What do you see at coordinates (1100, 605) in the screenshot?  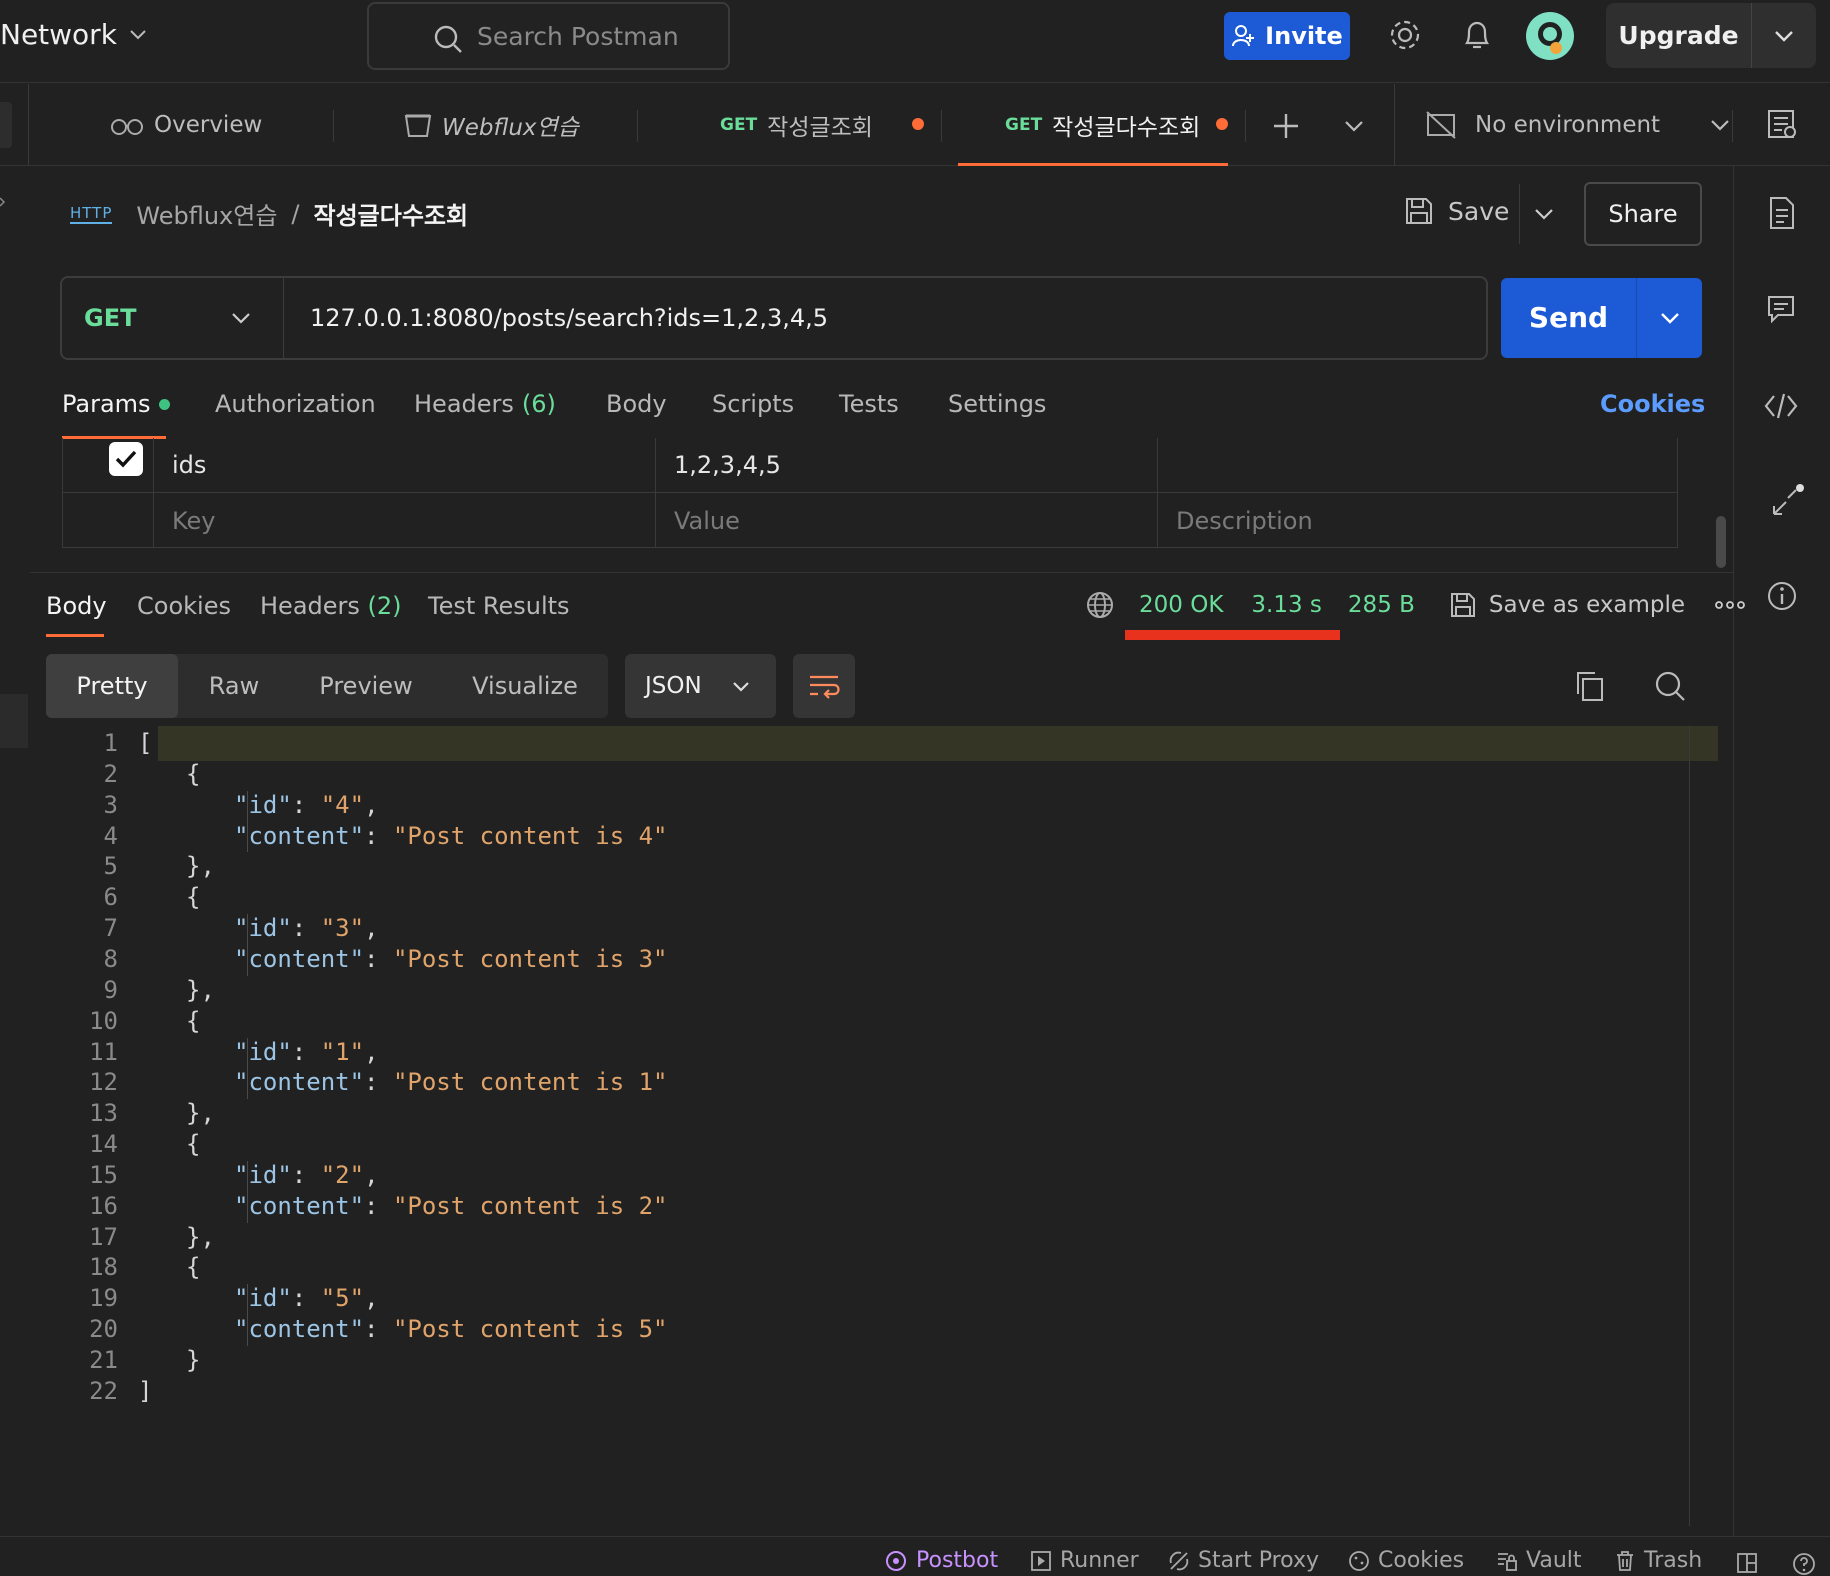 I see `globe-icon` at bounding box center [1100, 605].